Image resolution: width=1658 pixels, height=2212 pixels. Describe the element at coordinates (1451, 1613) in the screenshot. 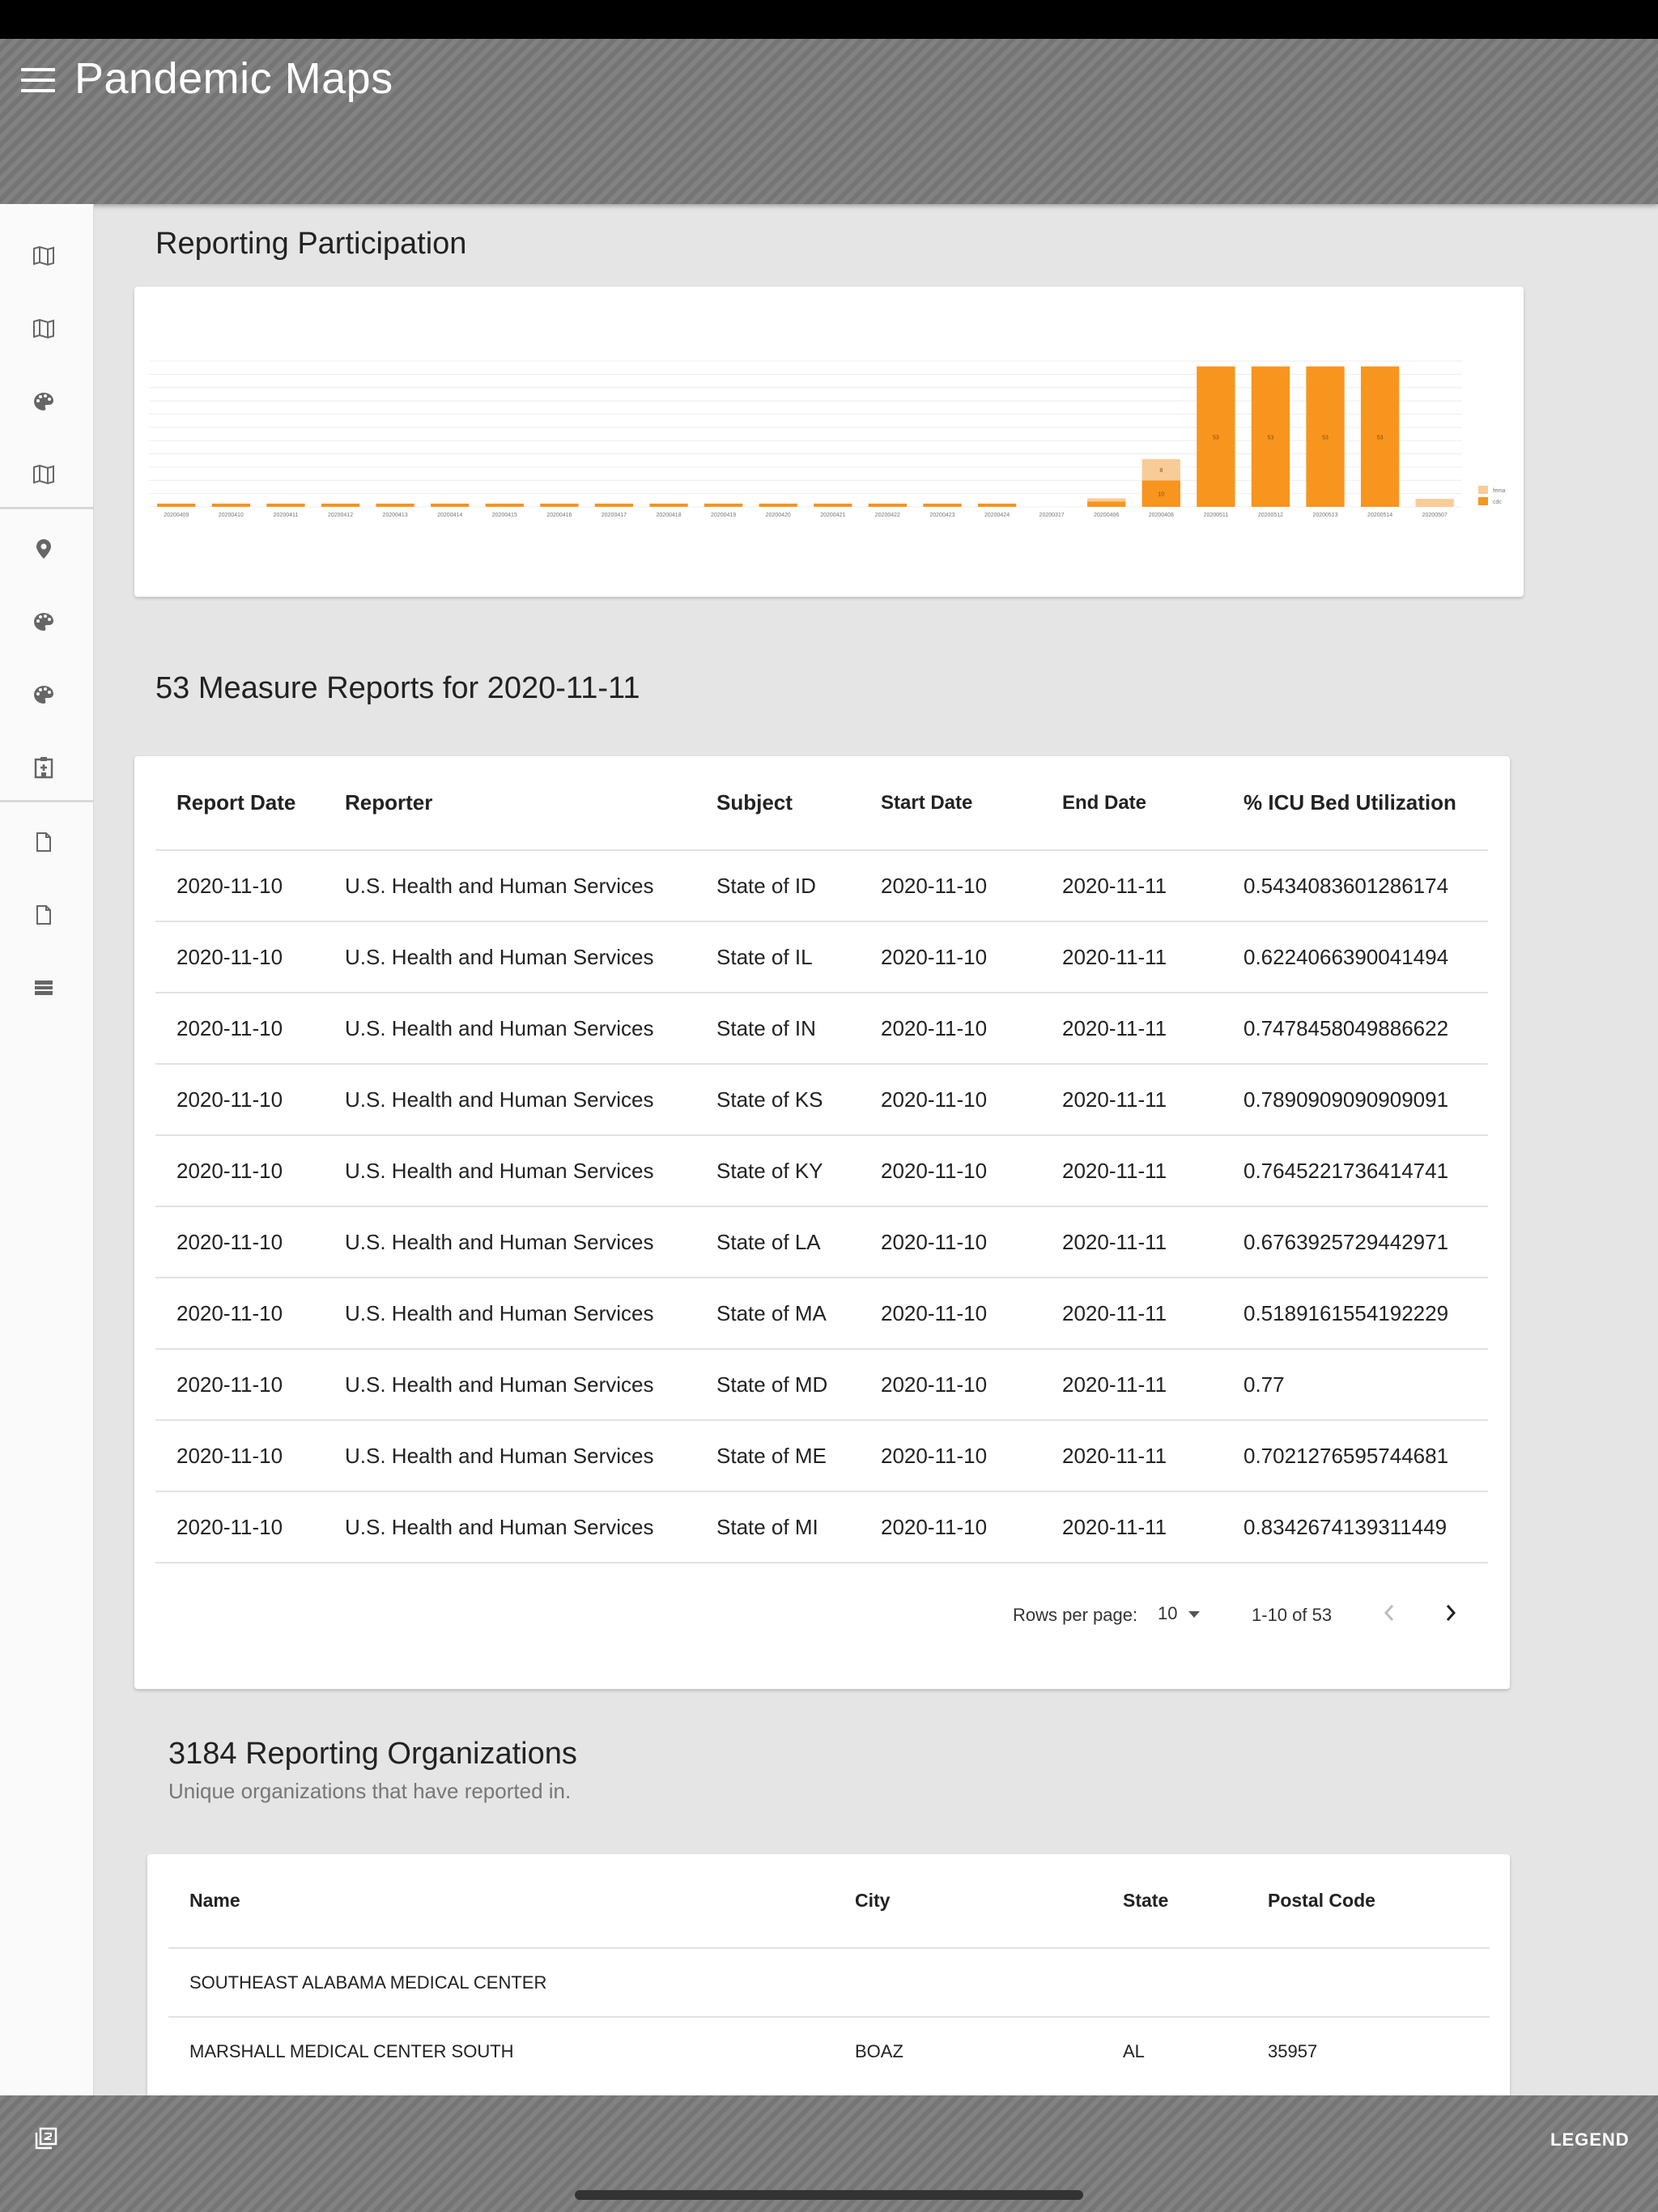

I see `chevron-right-icon` at that location.